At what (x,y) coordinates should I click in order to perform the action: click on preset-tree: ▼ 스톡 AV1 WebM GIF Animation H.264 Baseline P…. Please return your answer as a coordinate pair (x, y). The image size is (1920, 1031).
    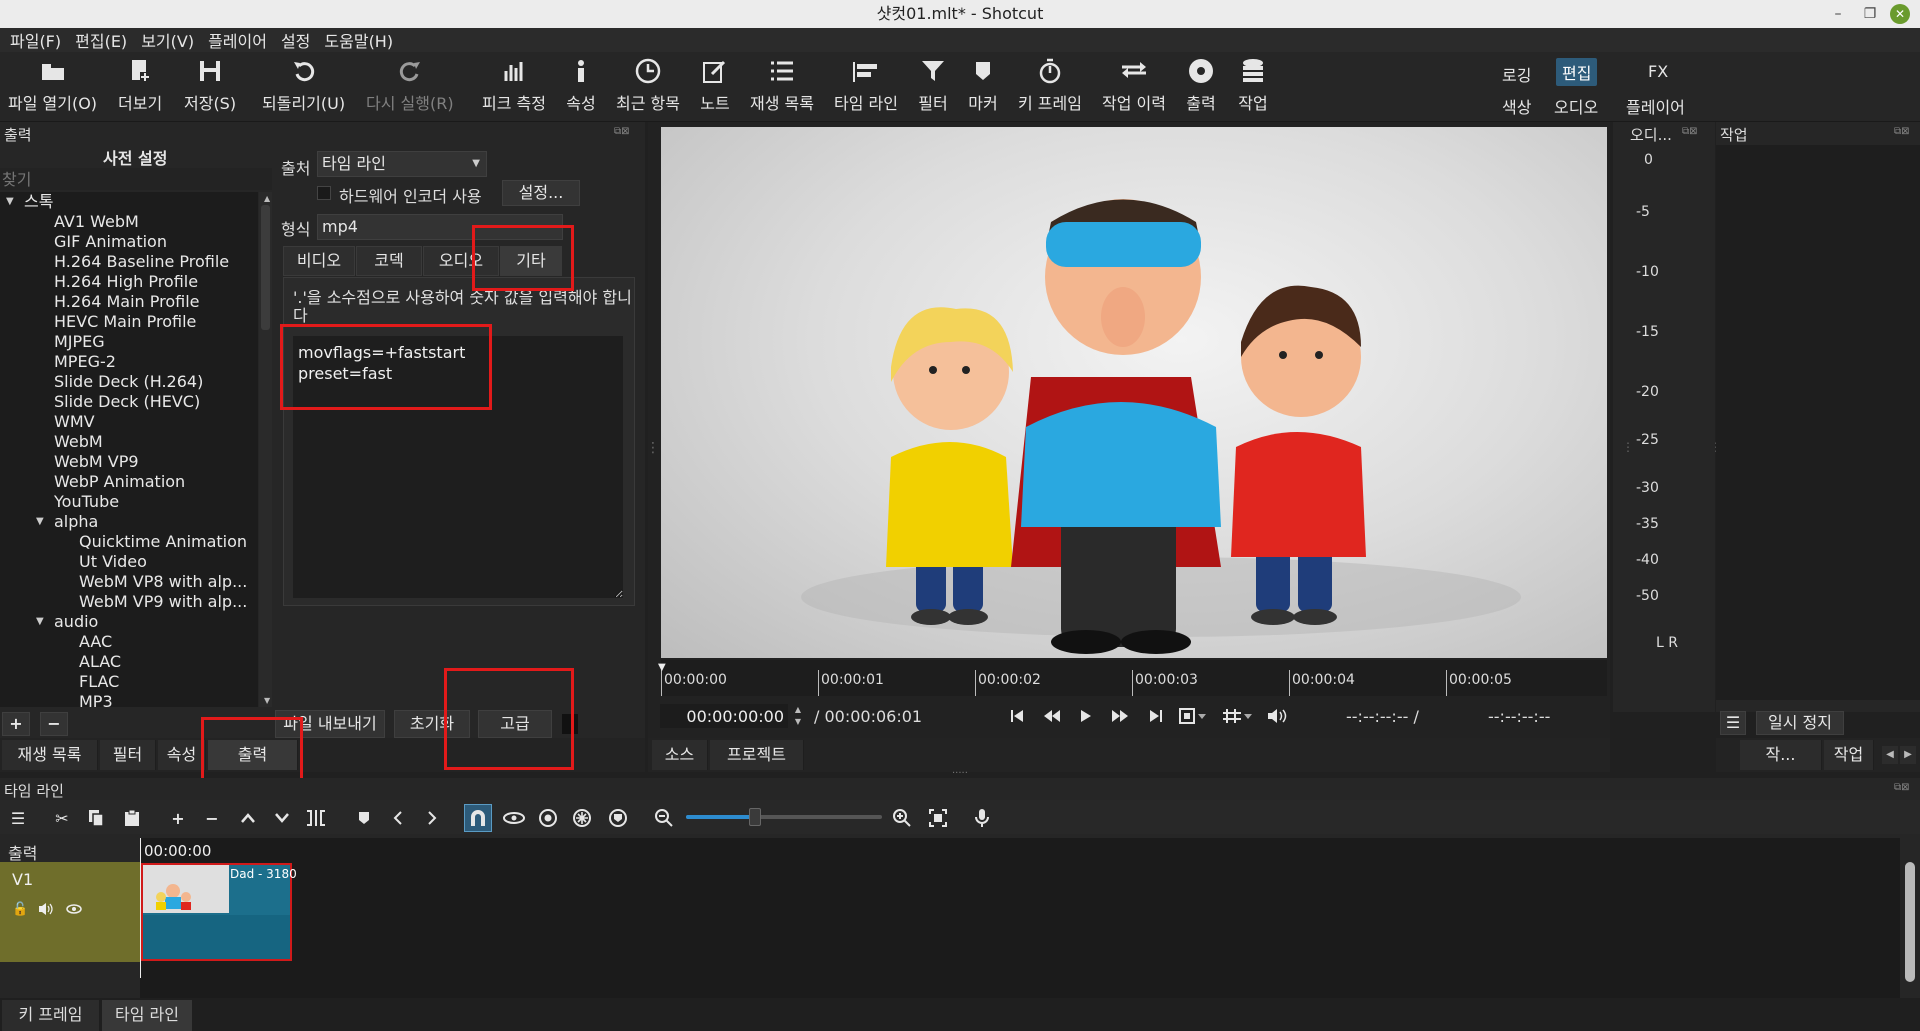
    Looking at the image, I should click on (129, 449).